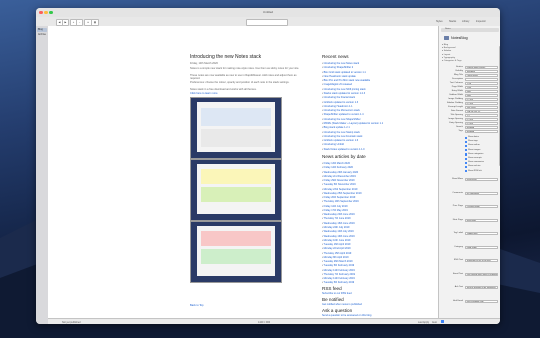 Image resolution: width=540 pixels, height=338 pixels. Describe the element at coordinates (448, 29) in the screenshot. I see `inspector-tab-notes: Notes` at that location.